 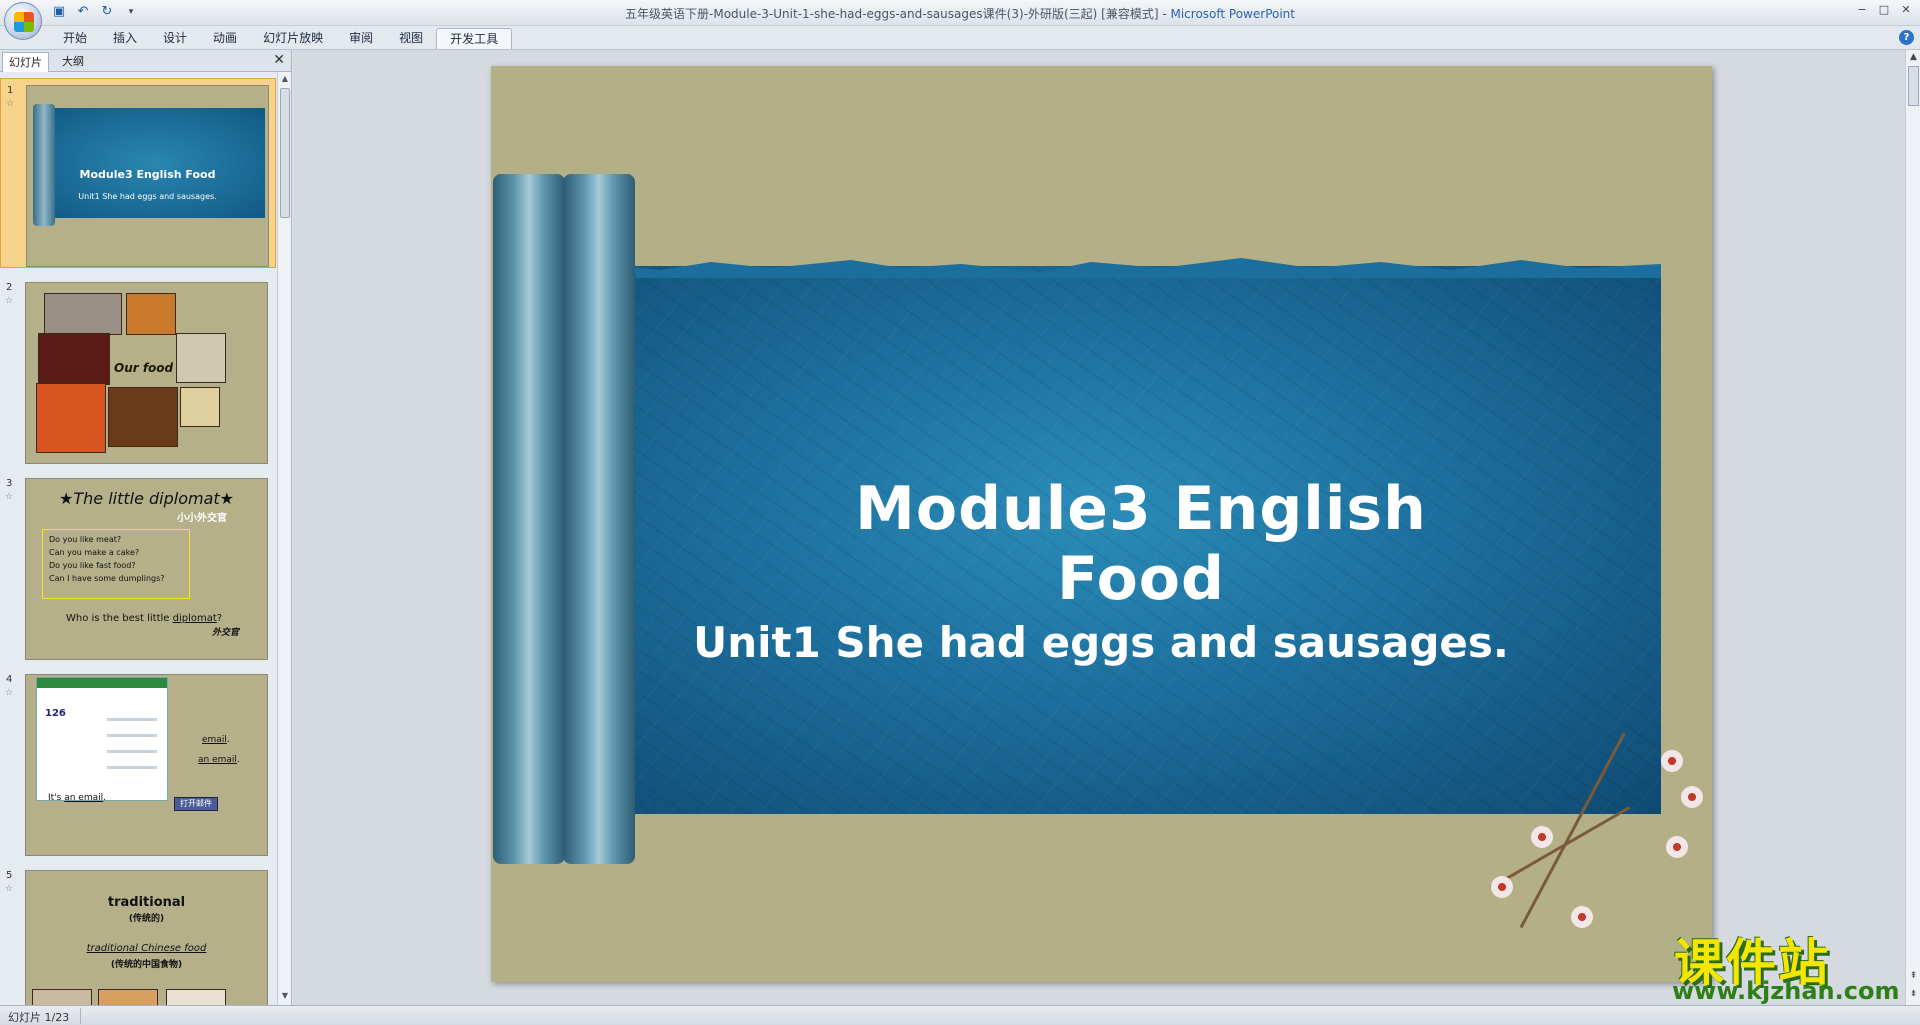 What do you see at coordinates (146, 902) in the screenshot?
I see `thumb-word: traditional` at bounding box center [146, 902].